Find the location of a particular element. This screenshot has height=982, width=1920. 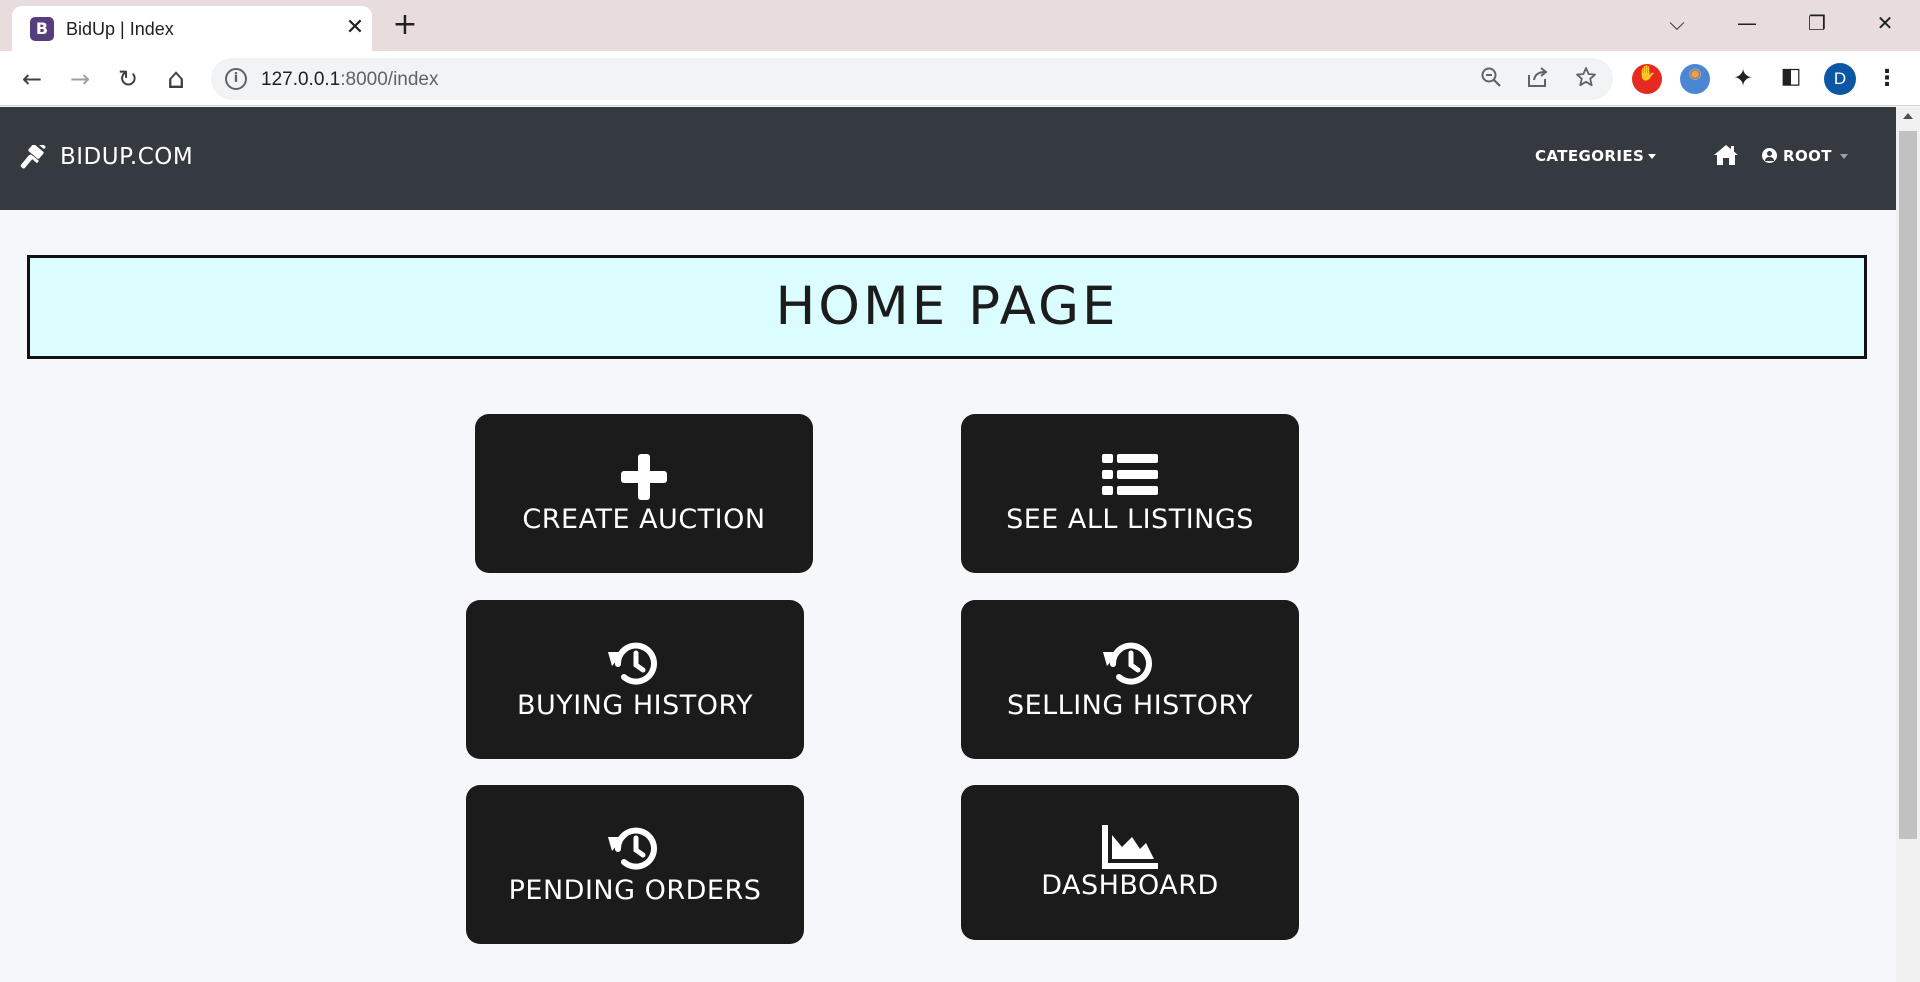

site-navbar: BIDUP.COM CATEGORIES ROOT is located at coordinates (948, 158).